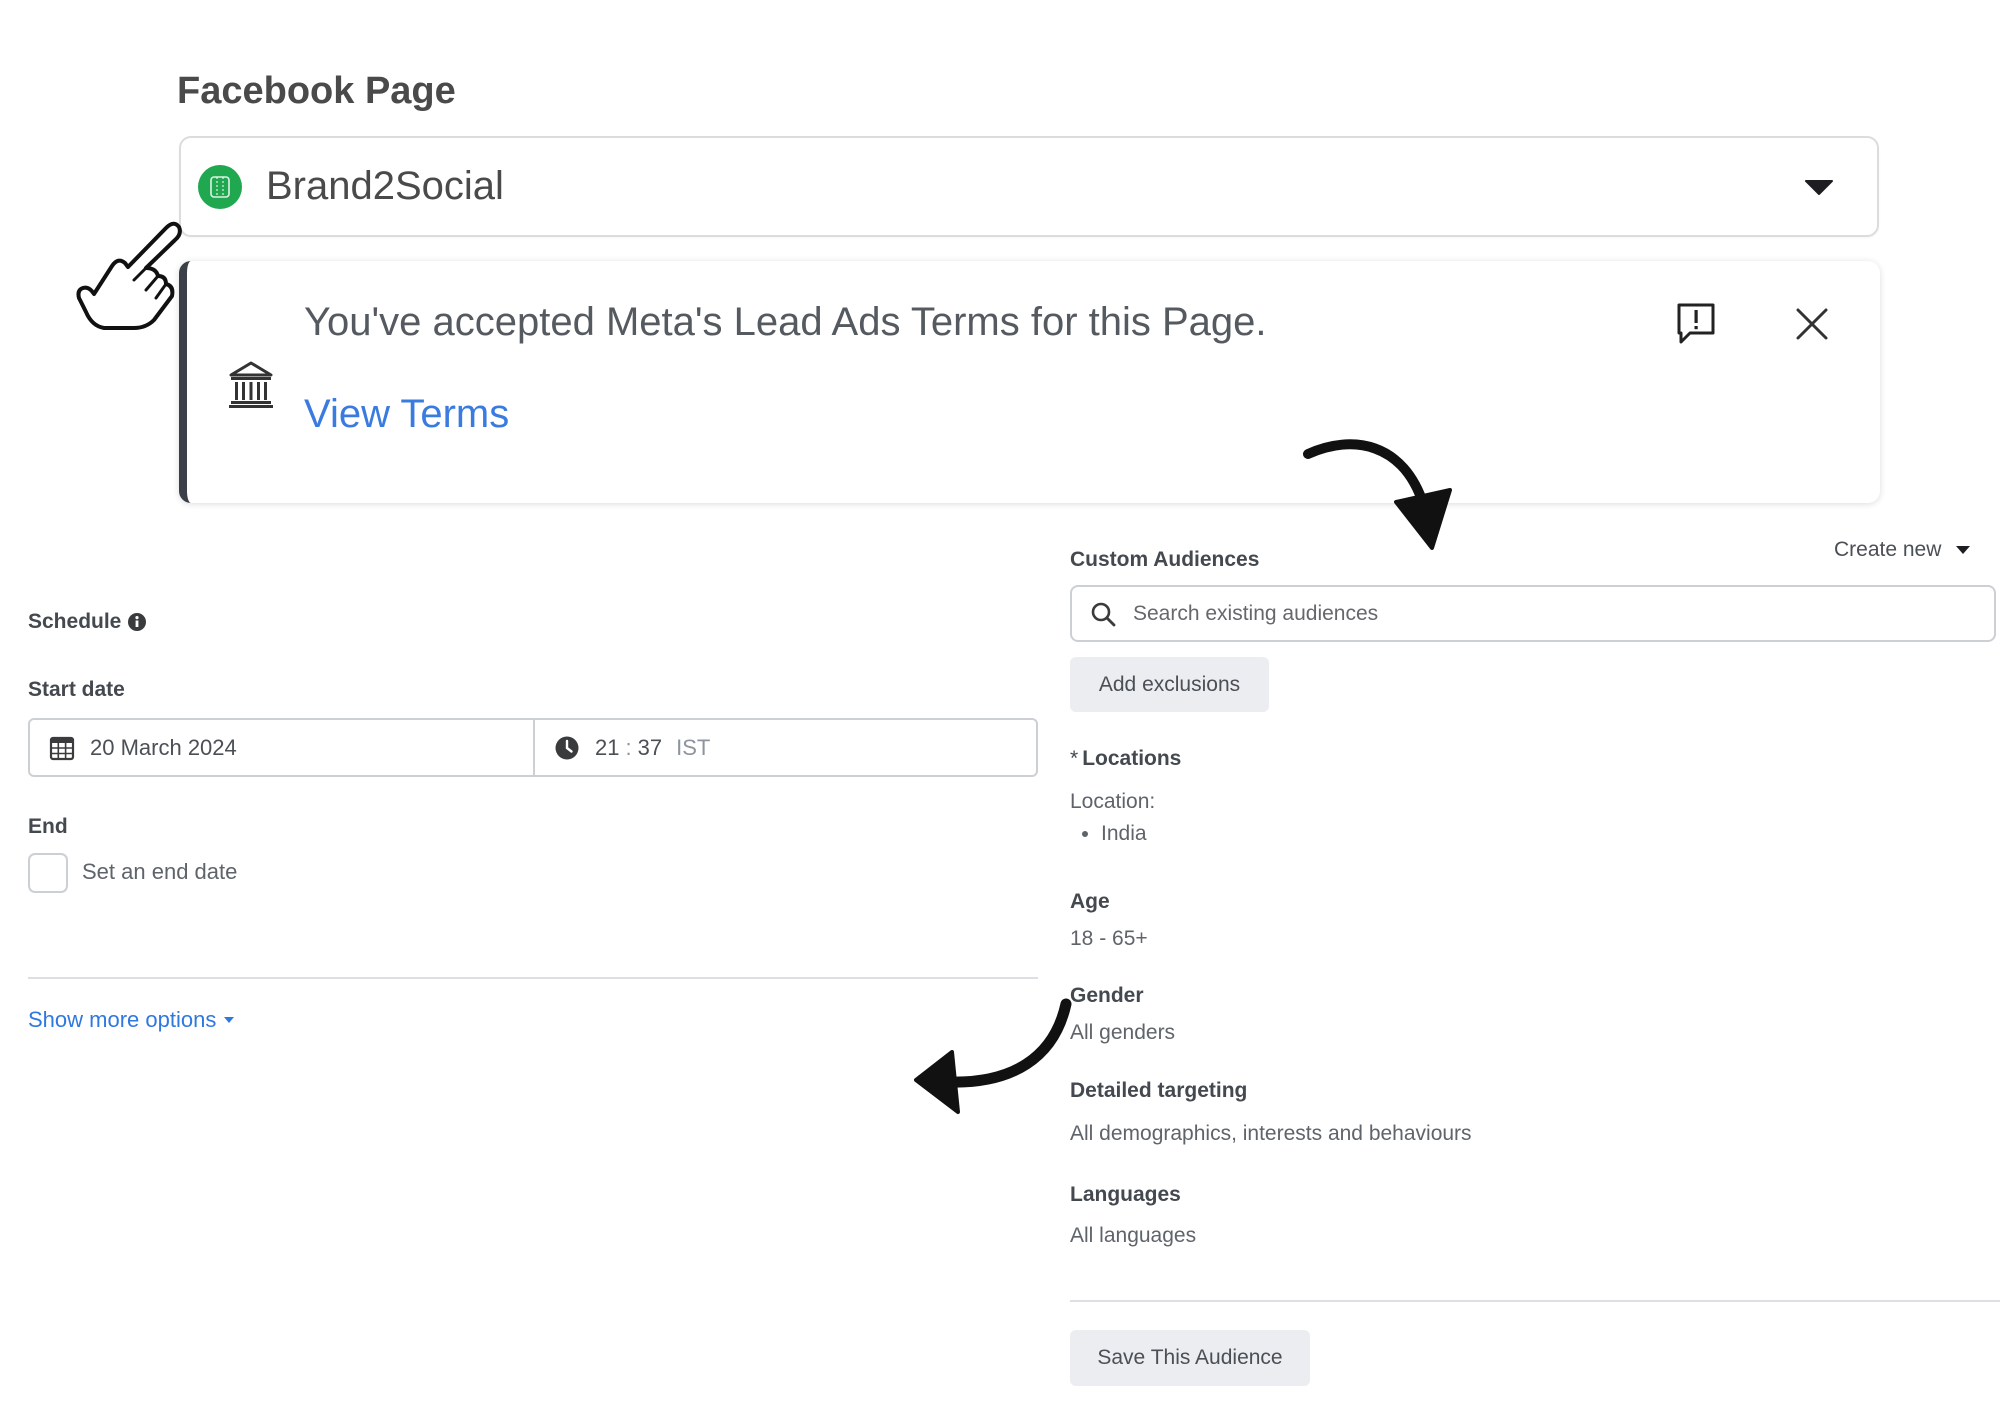 The height and width of the screenshot is (1414, 2000). Describe the element at coordinates (1103, 614) in the screenshot. I see `search-icon` at that location.